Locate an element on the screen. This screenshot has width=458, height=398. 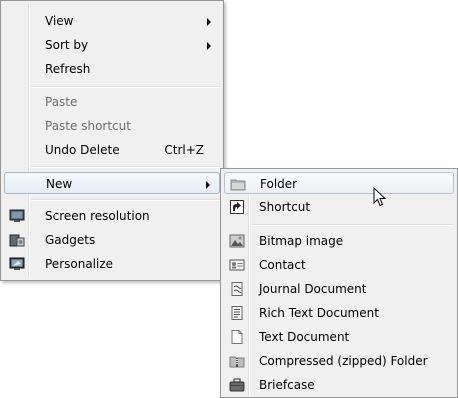
monitor-icon is located at coordinates (17, 215).